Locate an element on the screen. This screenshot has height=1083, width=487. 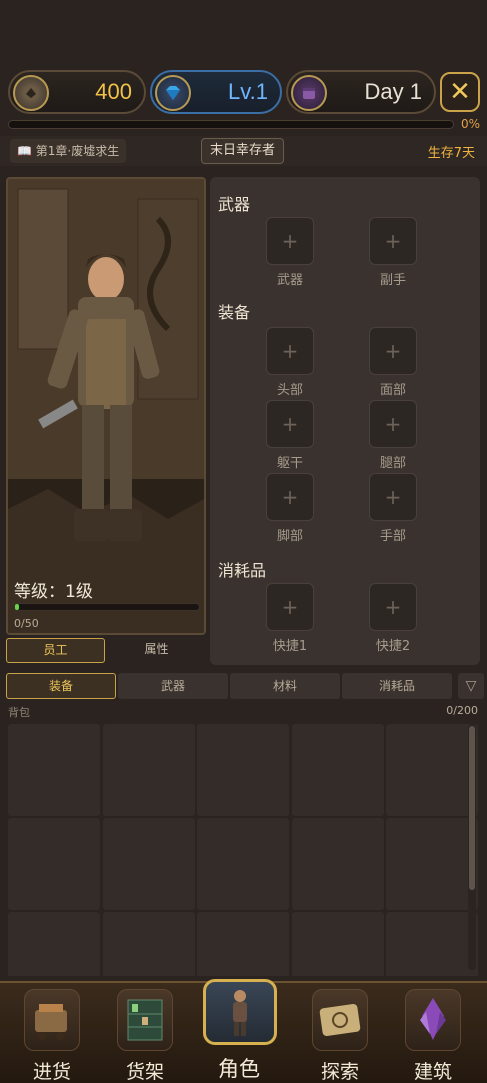
slot-face: + 面部 is located at coordinates (393, 362).